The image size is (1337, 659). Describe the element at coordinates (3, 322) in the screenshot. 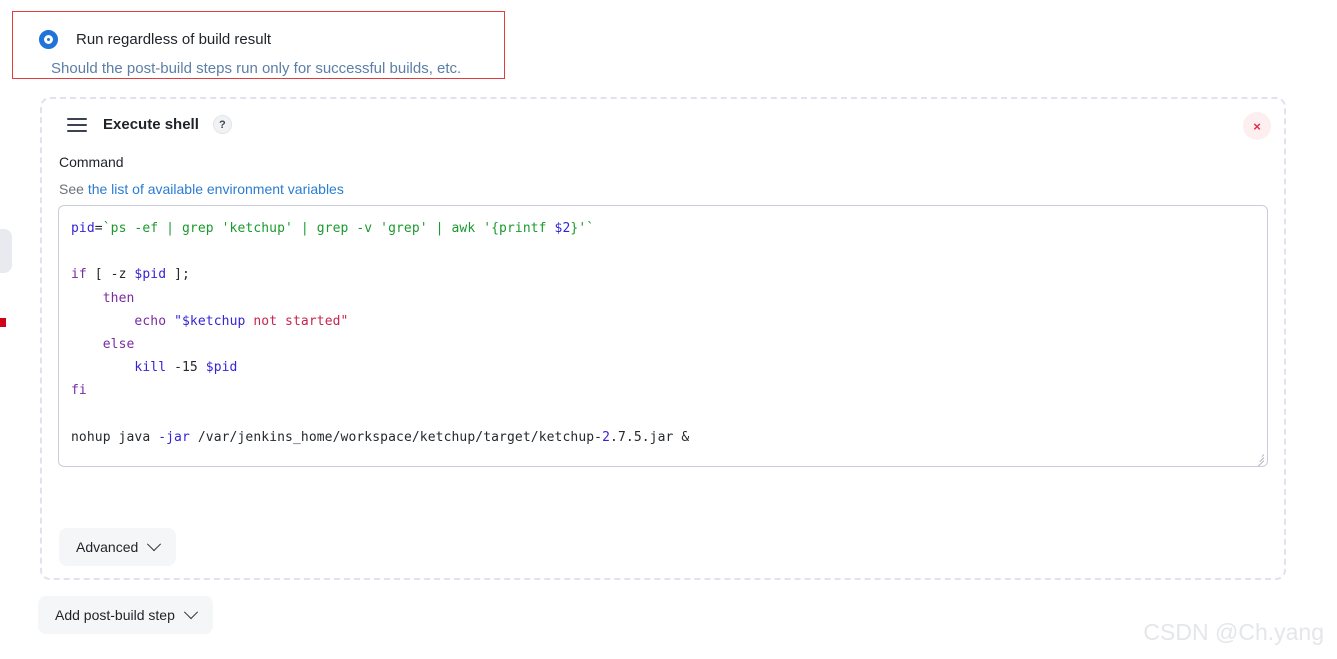

I see `left-edge-red-marker` at that location.